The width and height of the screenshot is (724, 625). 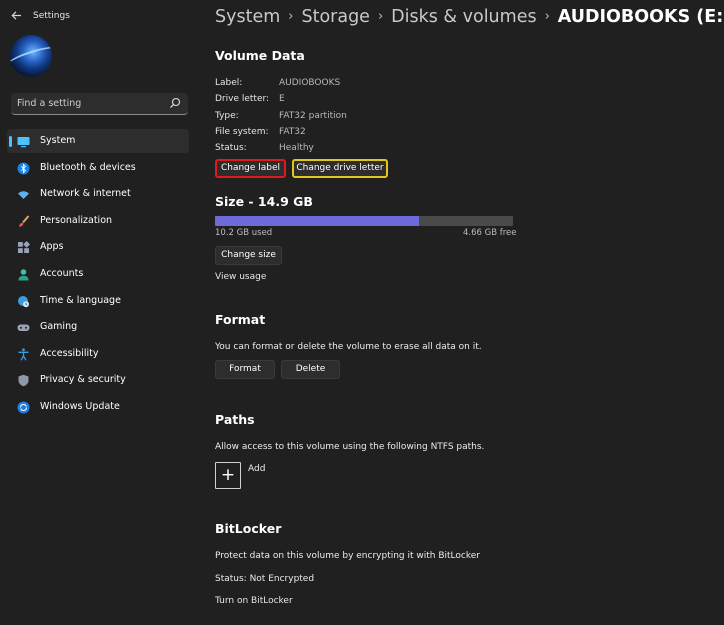 I want to click on size-heading: Size - 14.9 GB, so click(x=264, y=201).